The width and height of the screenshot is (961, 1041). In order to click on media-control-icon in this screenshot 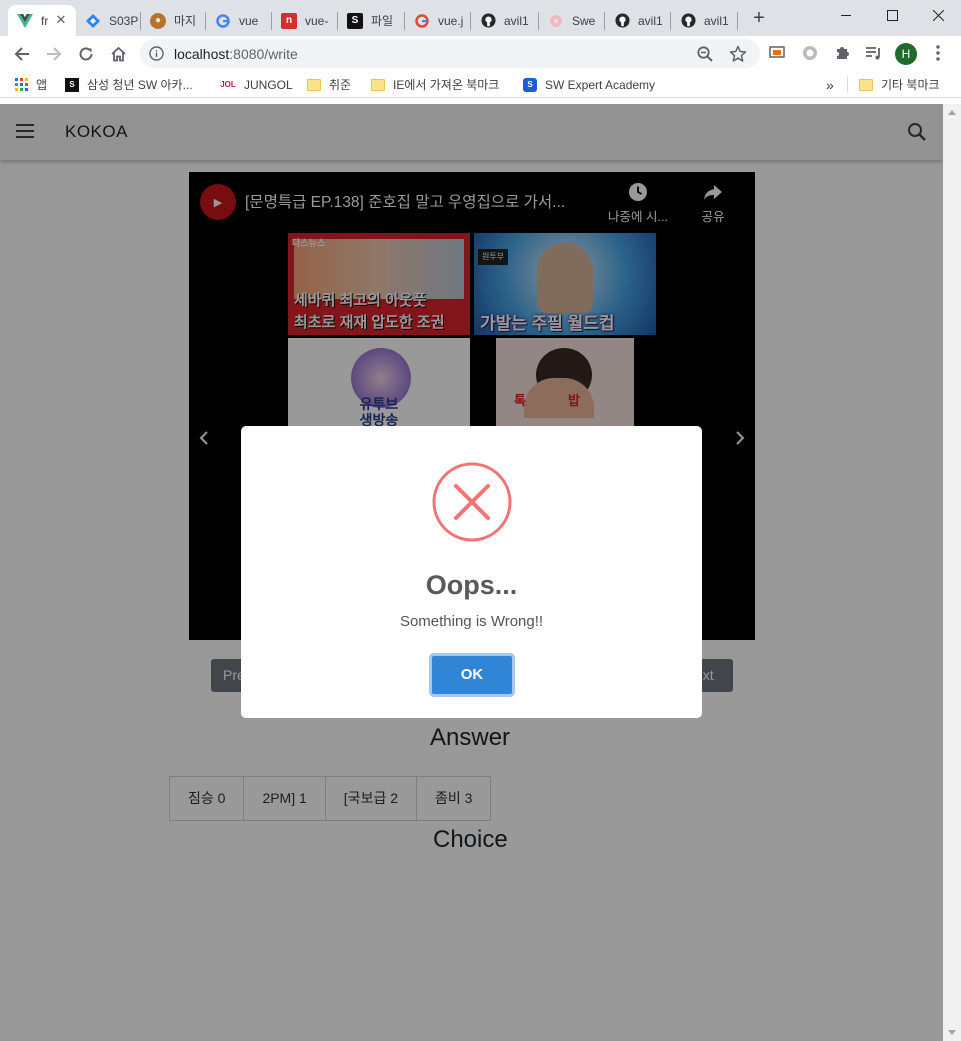, I will do `click(873, 53)`.